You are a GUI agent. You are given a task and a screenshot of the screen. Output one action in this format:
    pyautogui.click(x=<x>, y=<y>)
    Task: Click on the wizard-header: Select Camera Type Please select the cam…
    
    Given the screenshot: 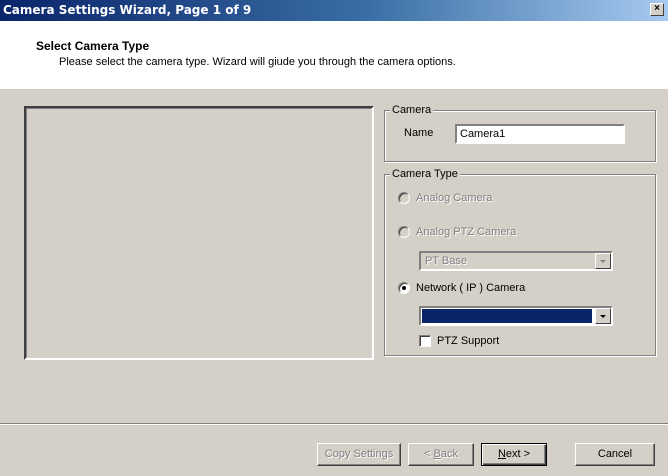 What is the action you would take?
    pyautogui.click(x=334, y=55)
    